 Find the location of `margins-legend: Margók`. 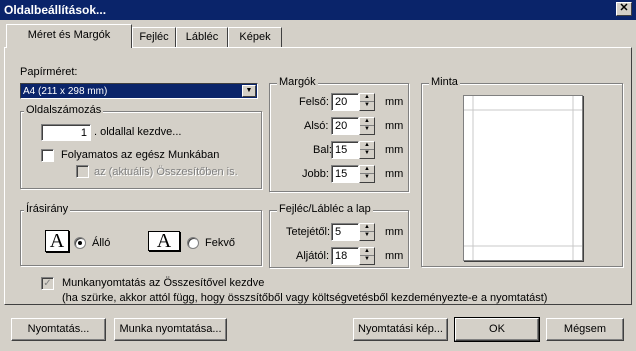

margins-legend: Margók is located at coordinates (297, 82).